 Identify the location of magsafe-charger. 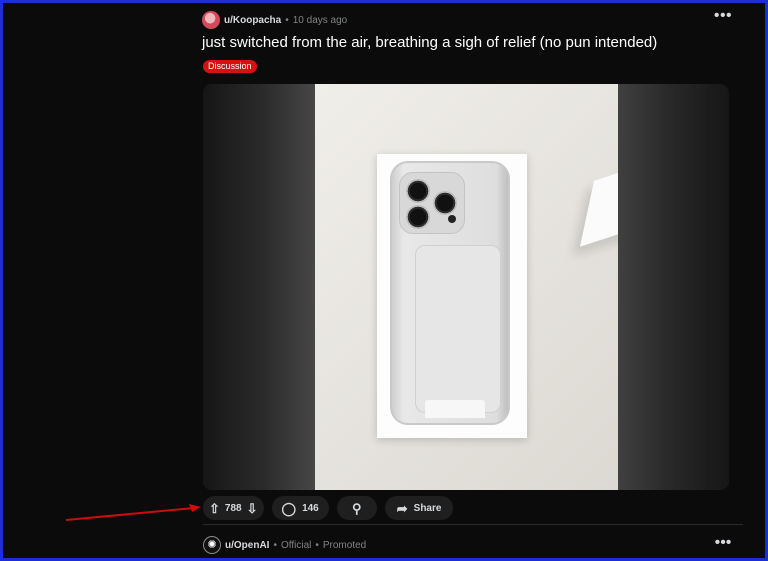
(458, 329).